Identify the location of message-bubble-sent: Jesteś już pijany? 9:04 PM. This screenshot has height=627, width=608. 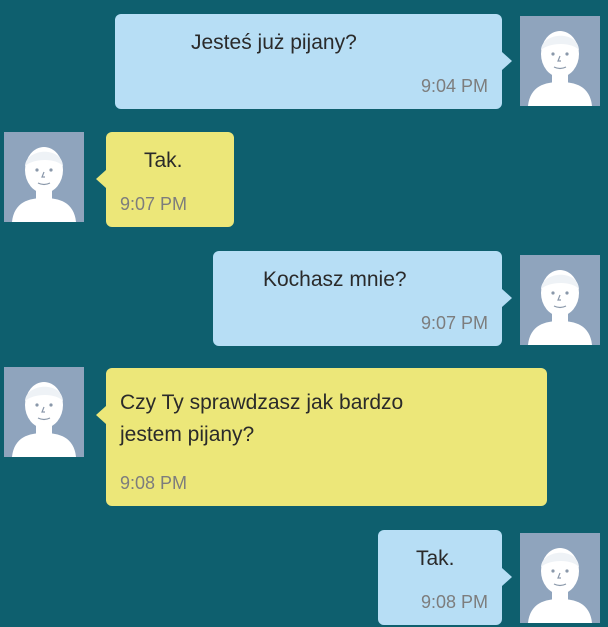
(313, 61).